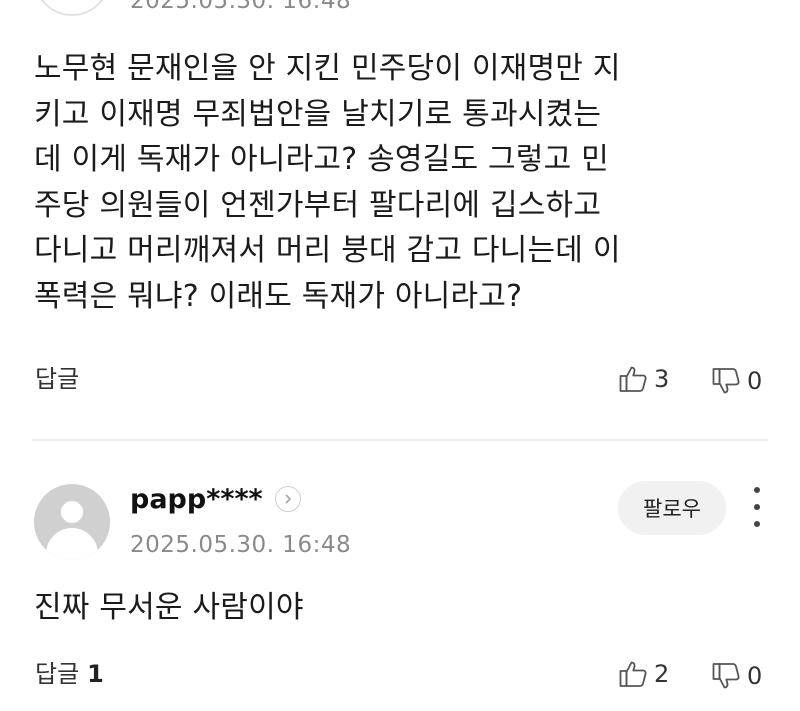 The height and width of the screenshot is (711, 800). I want to click on username: papp****, so click(196, 500).